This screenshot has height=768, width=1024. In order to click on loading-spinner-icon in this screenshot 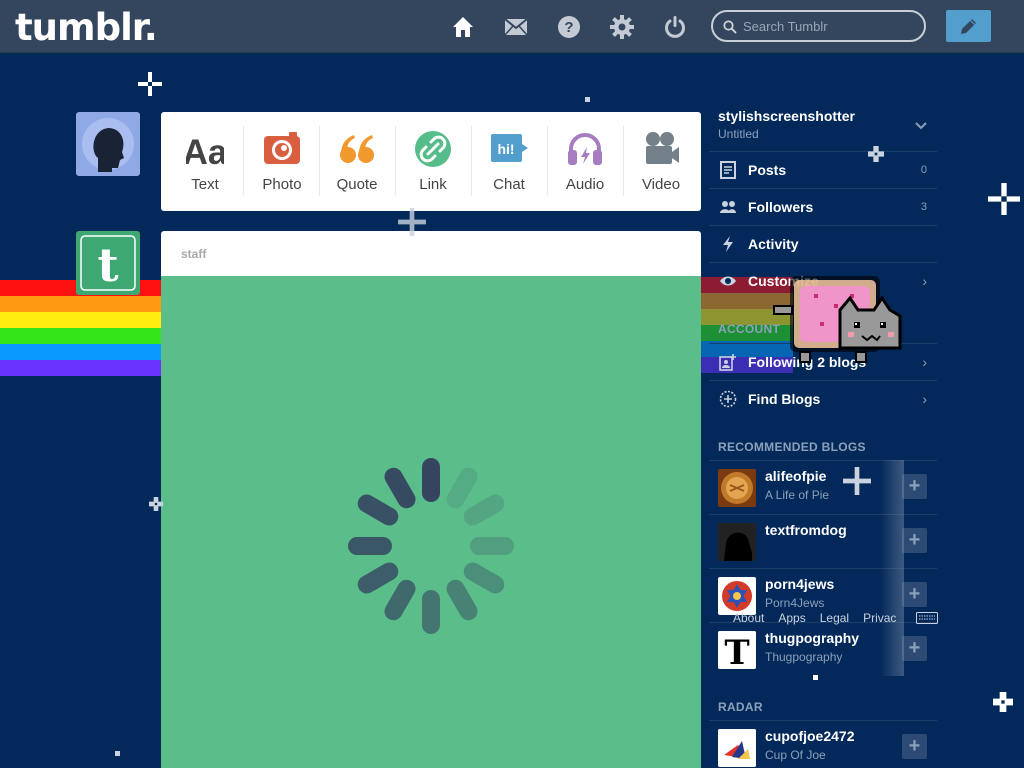, I will do `click(431, 546)`.